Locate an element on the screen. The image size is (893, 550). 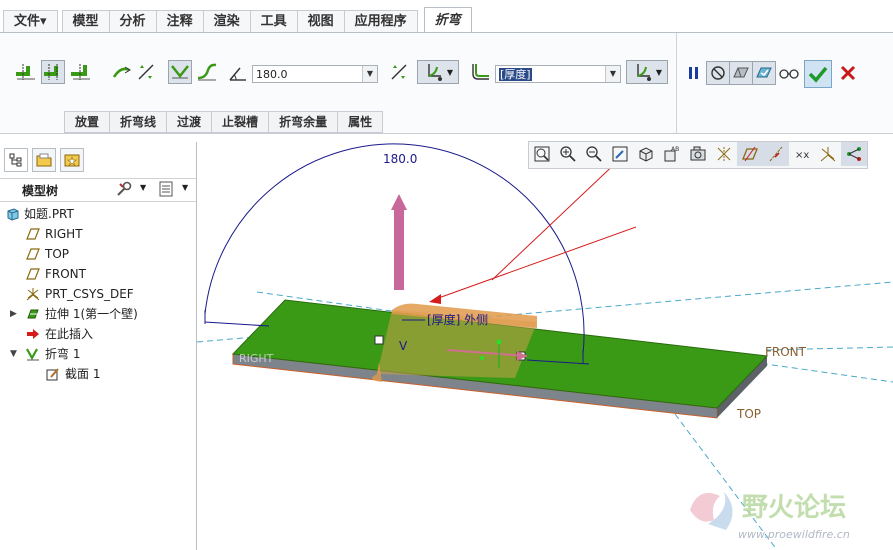
cancel-icon is located at coordinates (848, 73).